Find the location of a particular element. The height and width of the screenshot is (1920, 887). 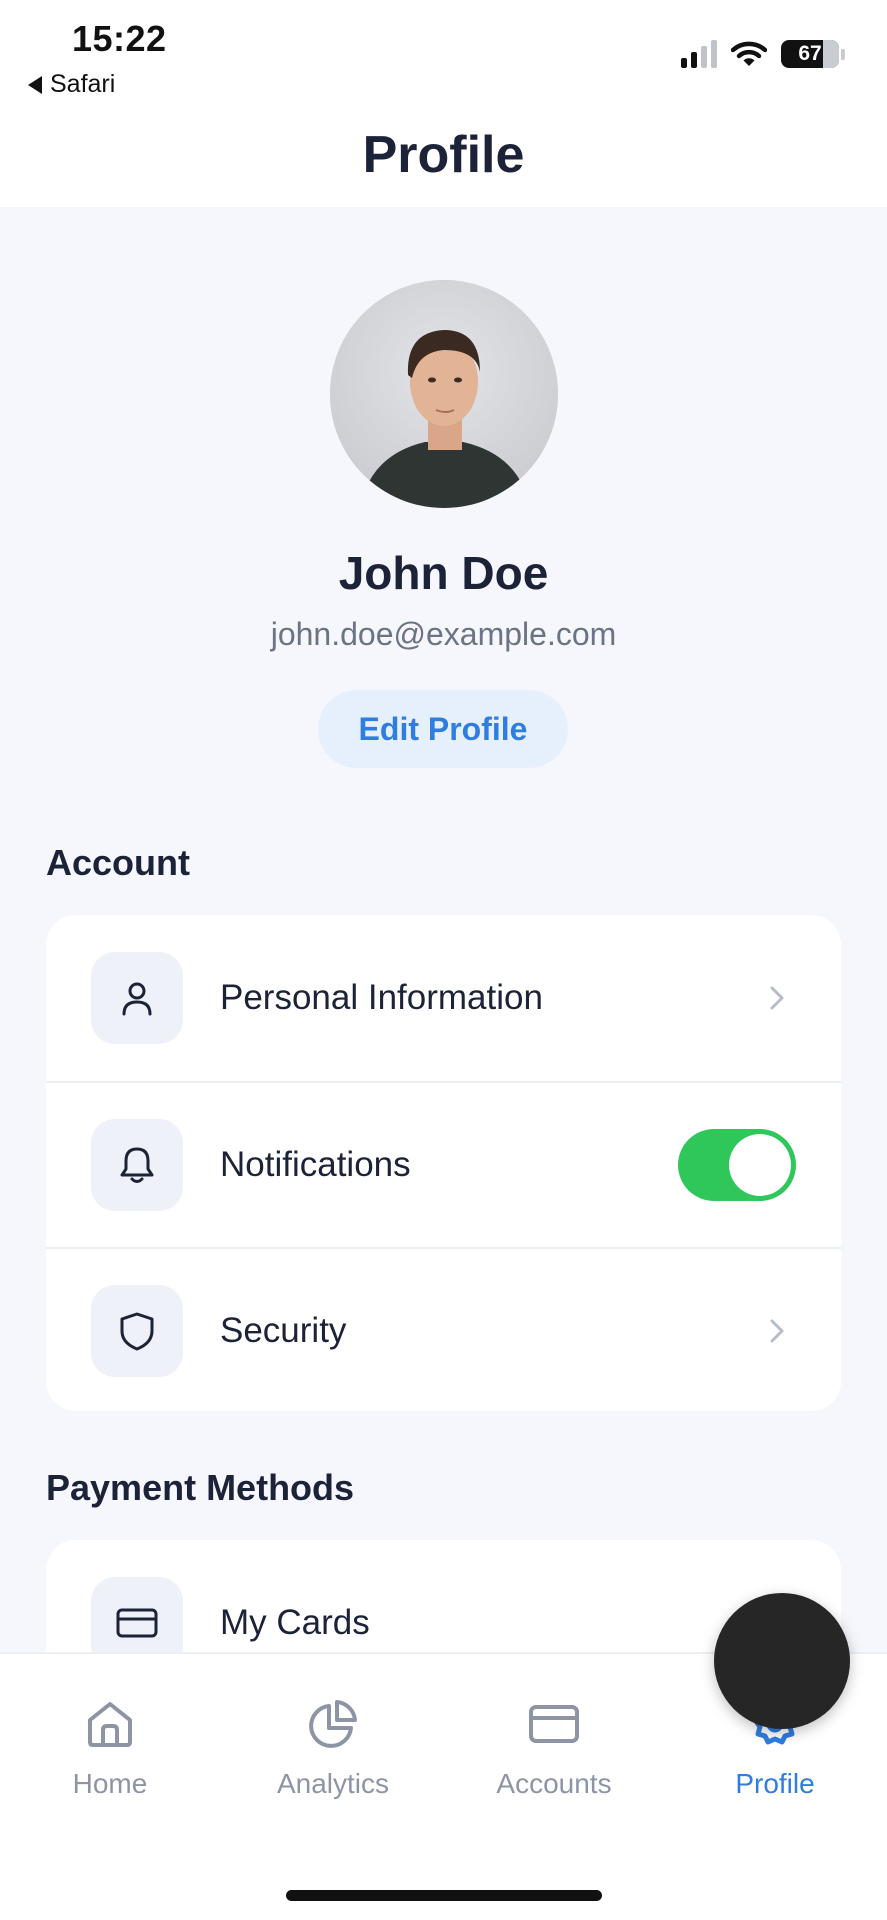

row-label: Notifications is located at coordinates (315, 1164).